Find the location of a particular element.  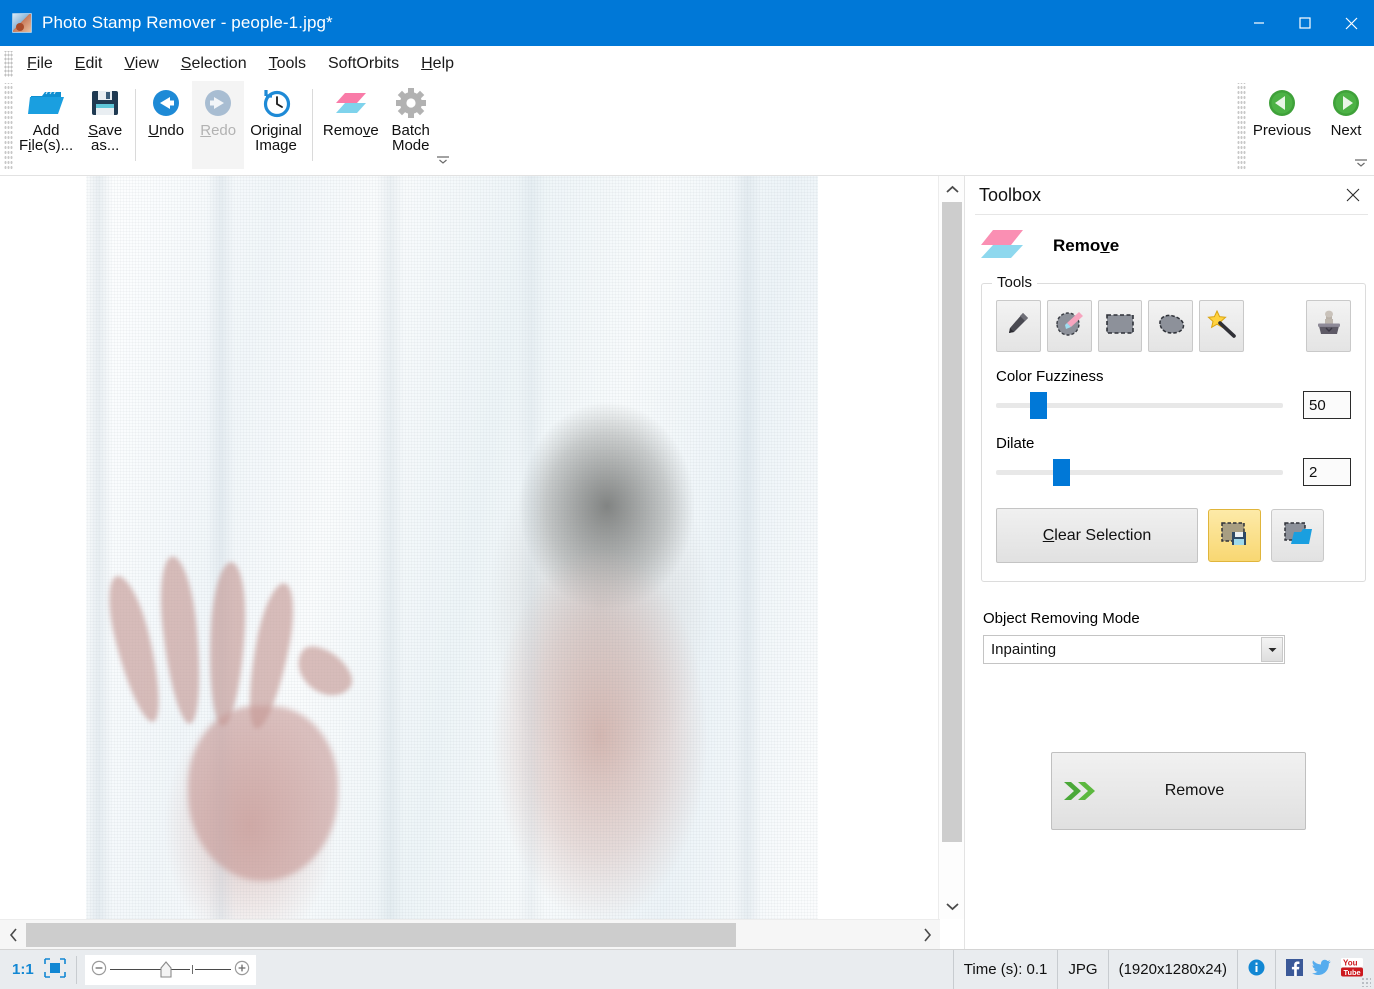

scroll-down-icon is located at coordinates (952, 906).